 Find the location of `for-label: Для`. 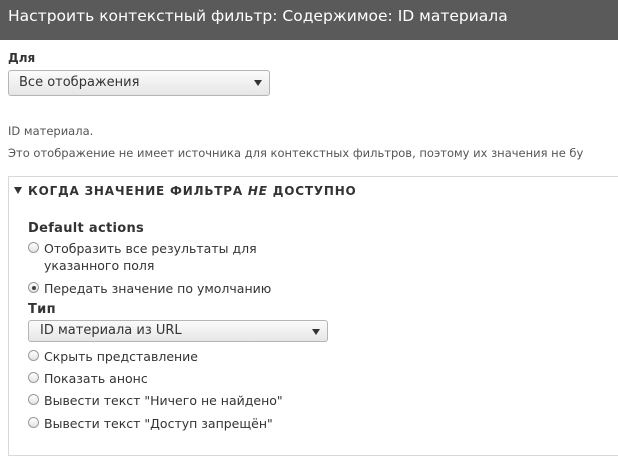

for-label: Для is located at coordinates (22, 58).